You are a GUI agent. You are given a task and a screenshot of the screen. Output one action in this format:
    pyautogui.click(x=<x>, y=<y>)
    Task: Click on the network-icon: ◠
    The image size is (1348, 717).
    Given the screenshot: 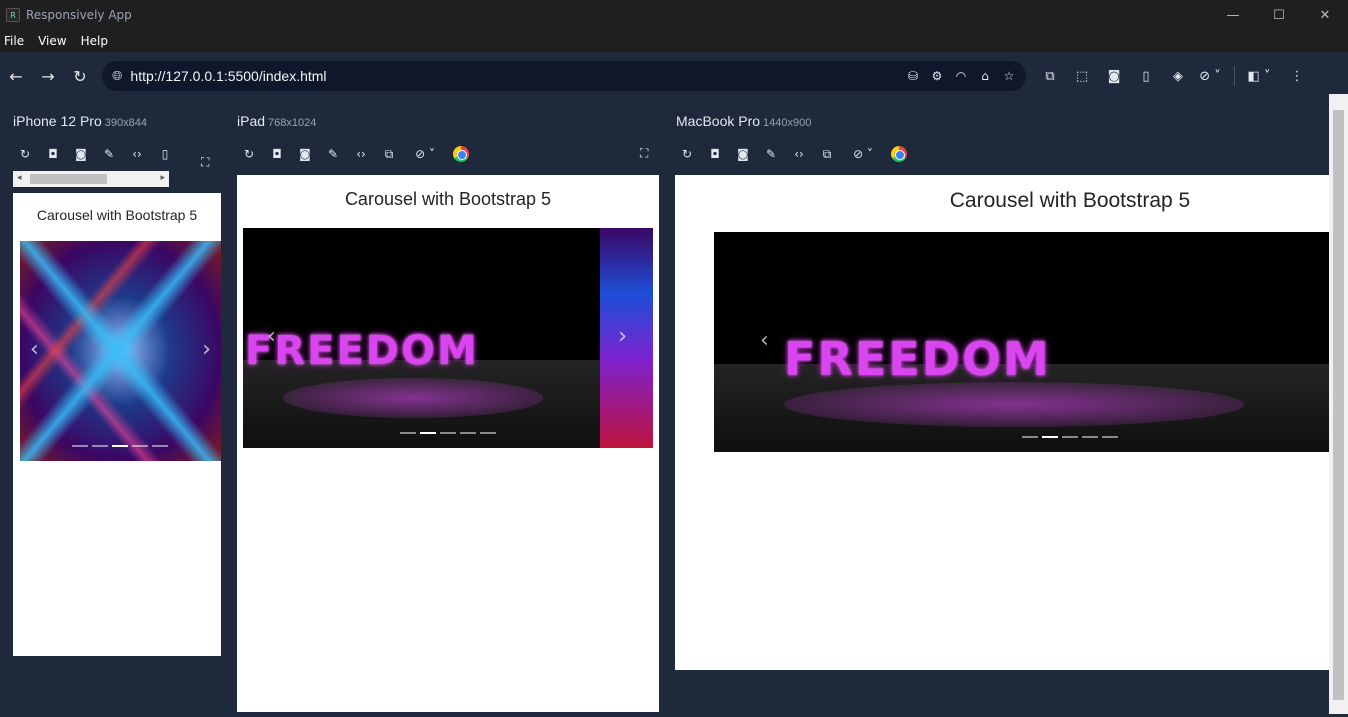 What is the action you would take?
    pyautogui.click(x=961, y=76)
    